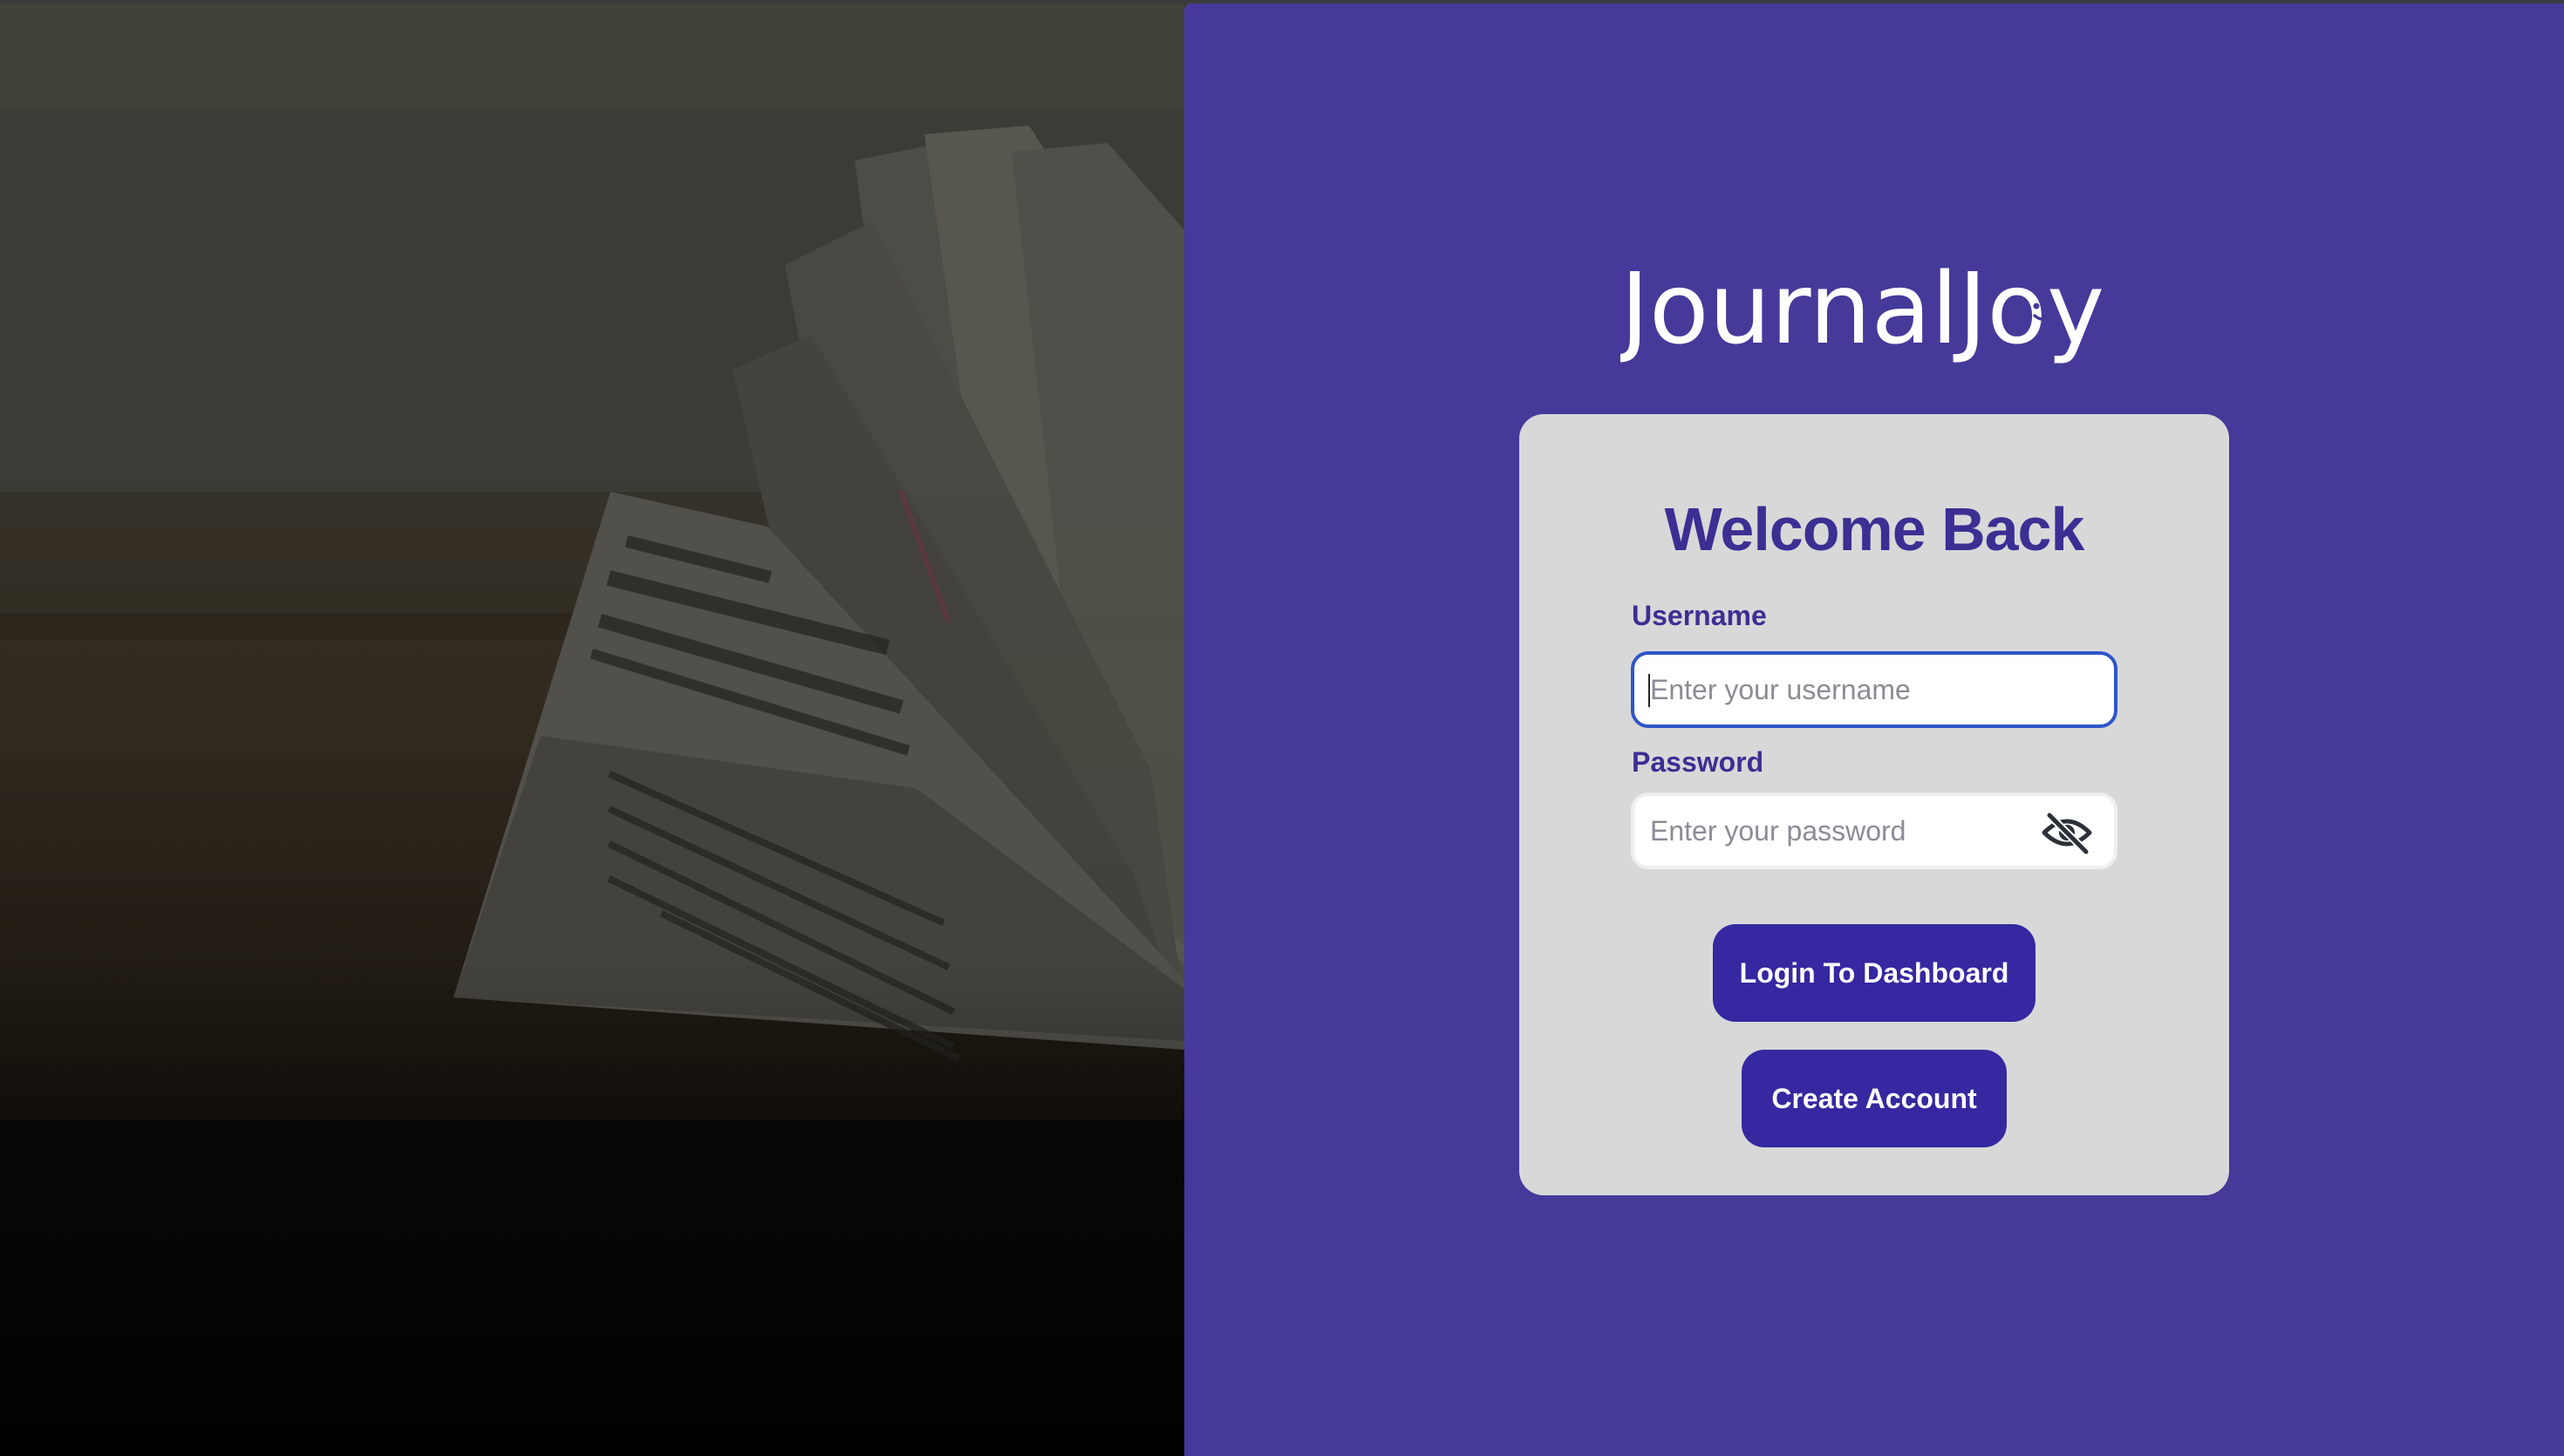  Describe the element at coordinates (1699, 615) in the screenshot. I see `username-label: Username` at that location.